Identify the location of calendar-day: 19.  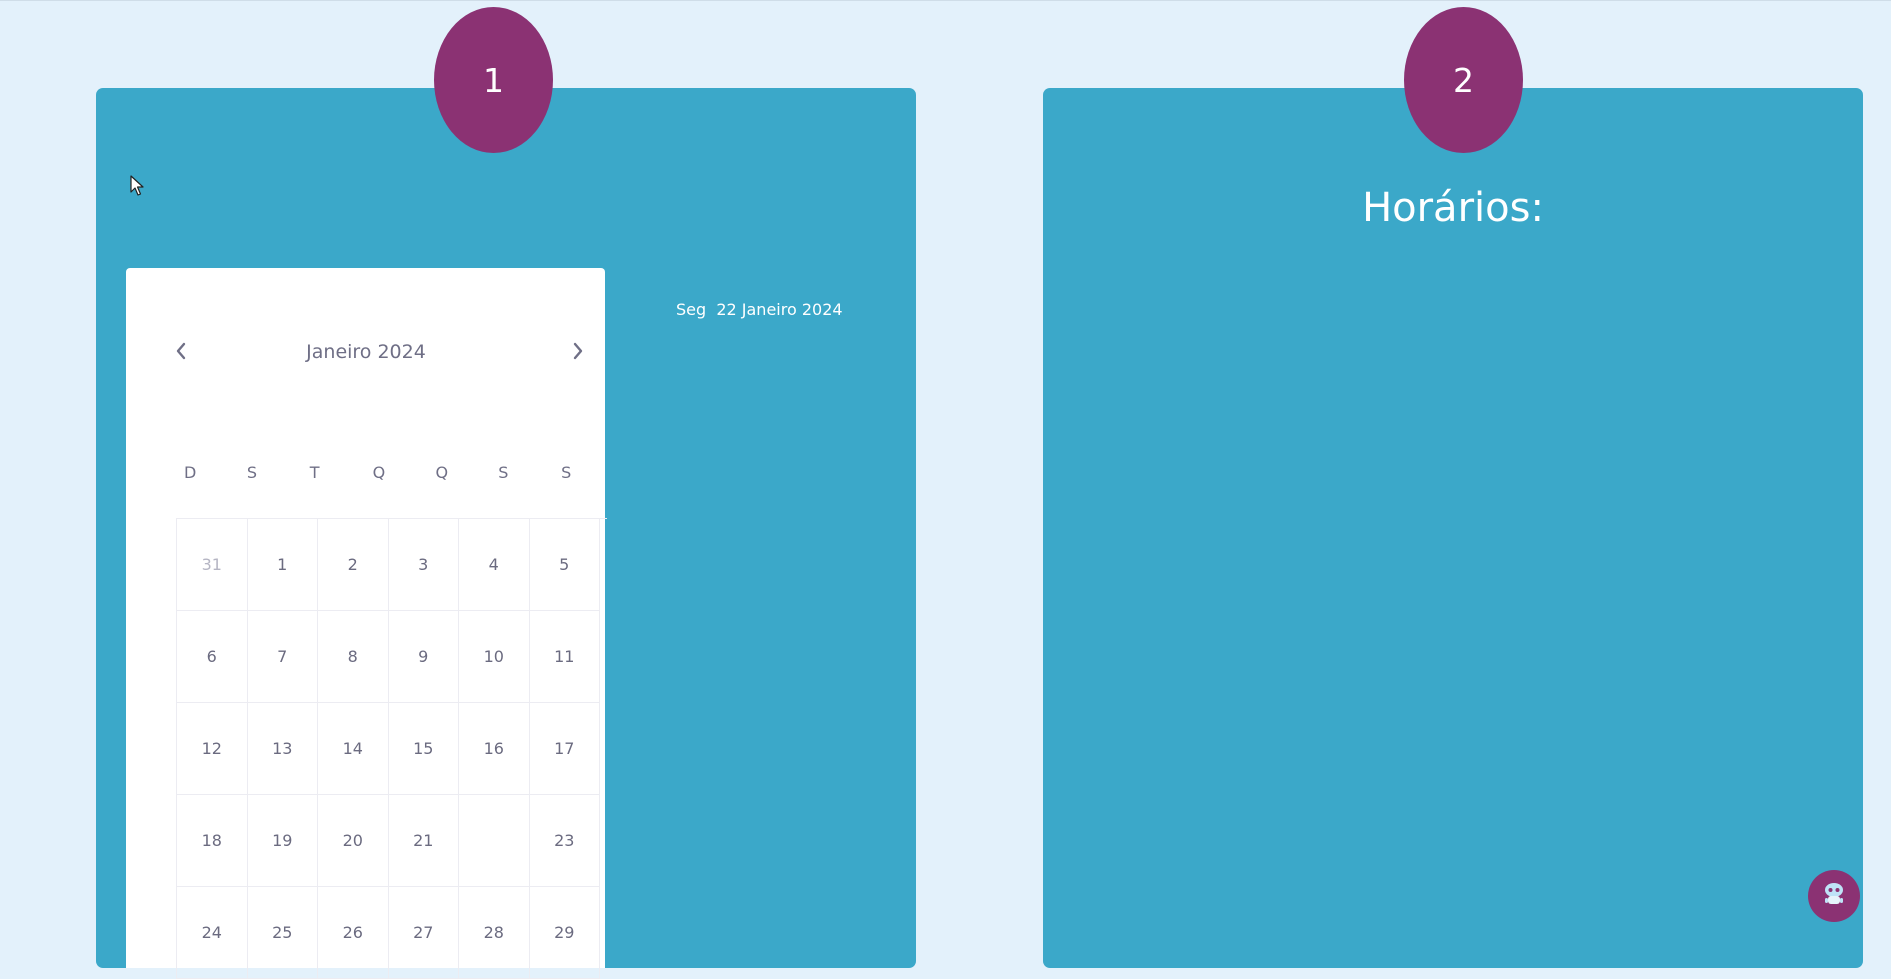
(282, 841).